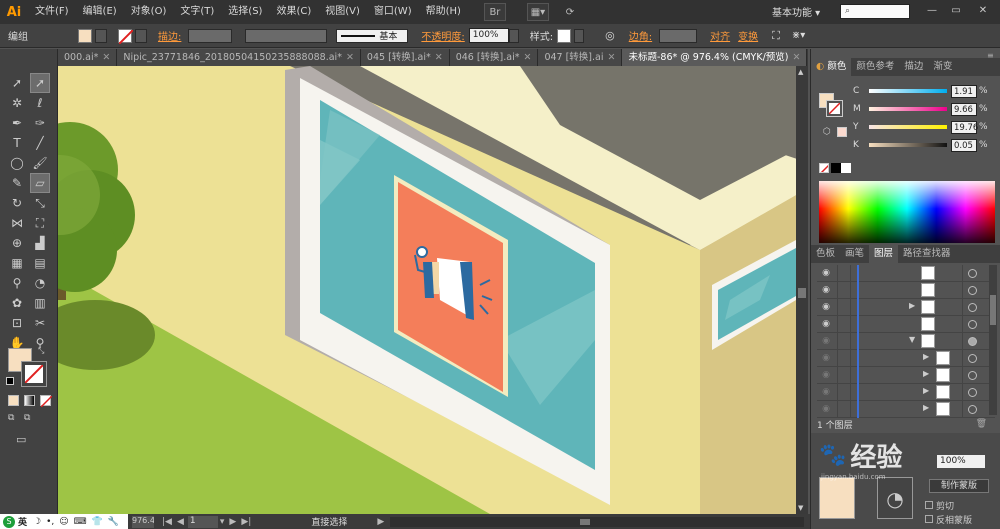 Image resolution: width=1000 pixels, height=529 pixels. What do you see at coordinates (17, 203) in the screenshot?
I see `rotate-tool-icon: ↻` at bounding box center [17, 203].